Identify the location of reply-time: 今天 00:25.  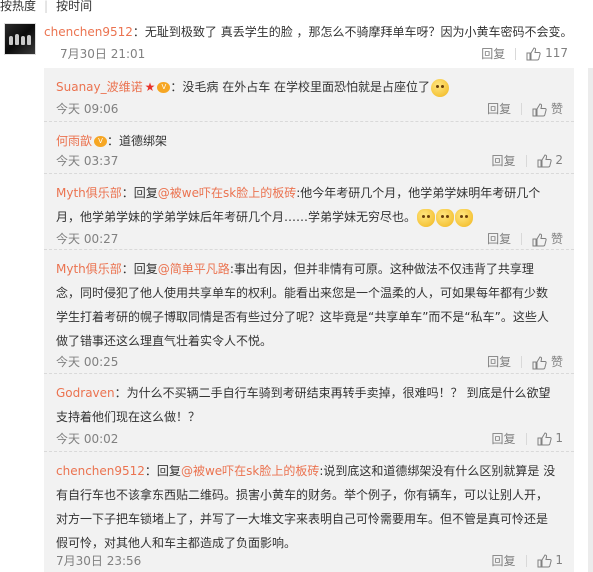
(87, 362).